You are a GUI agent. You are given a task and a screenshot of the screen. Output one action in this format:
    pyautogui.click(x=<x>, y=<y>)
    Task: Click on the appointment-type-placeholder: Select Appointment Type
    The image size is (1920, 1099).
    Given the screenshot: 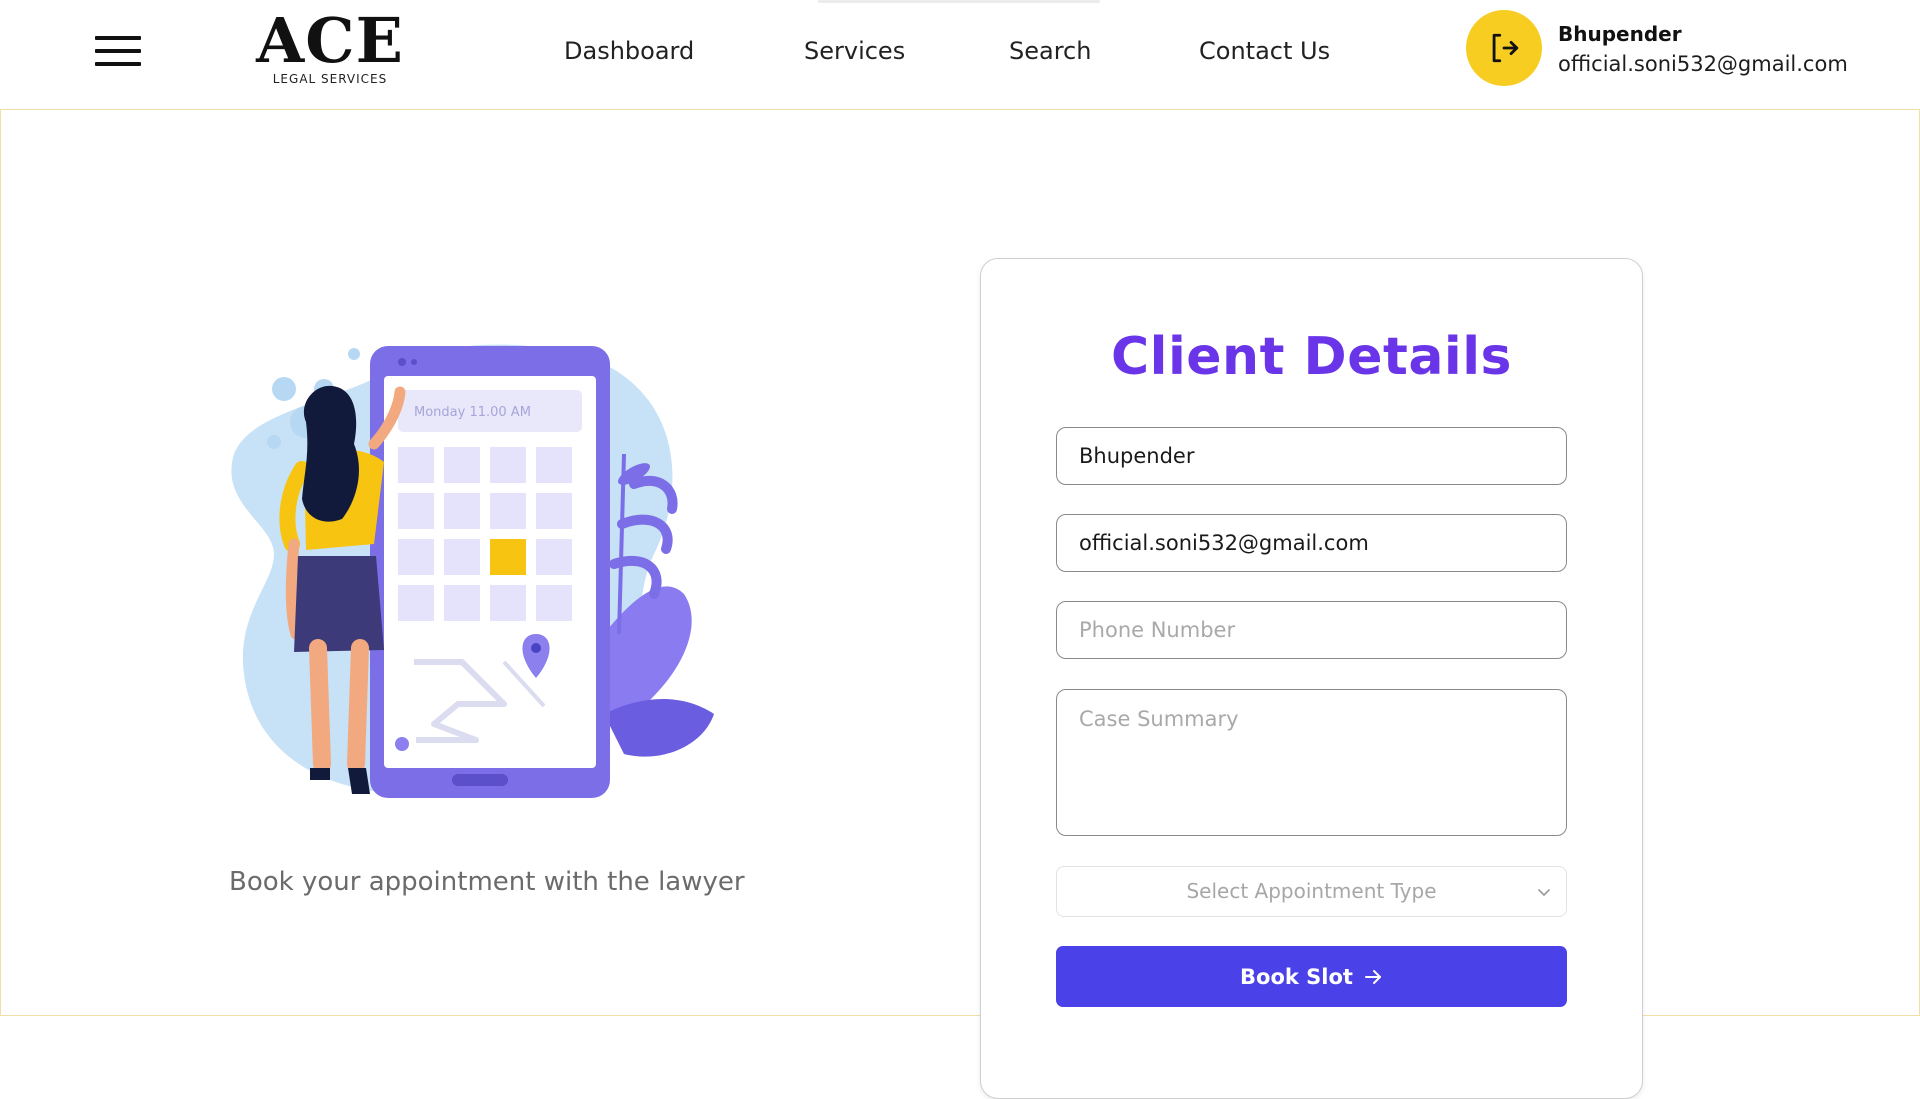 What is the action you would take?
    pyautogui.click(x=1311, y=891)
    